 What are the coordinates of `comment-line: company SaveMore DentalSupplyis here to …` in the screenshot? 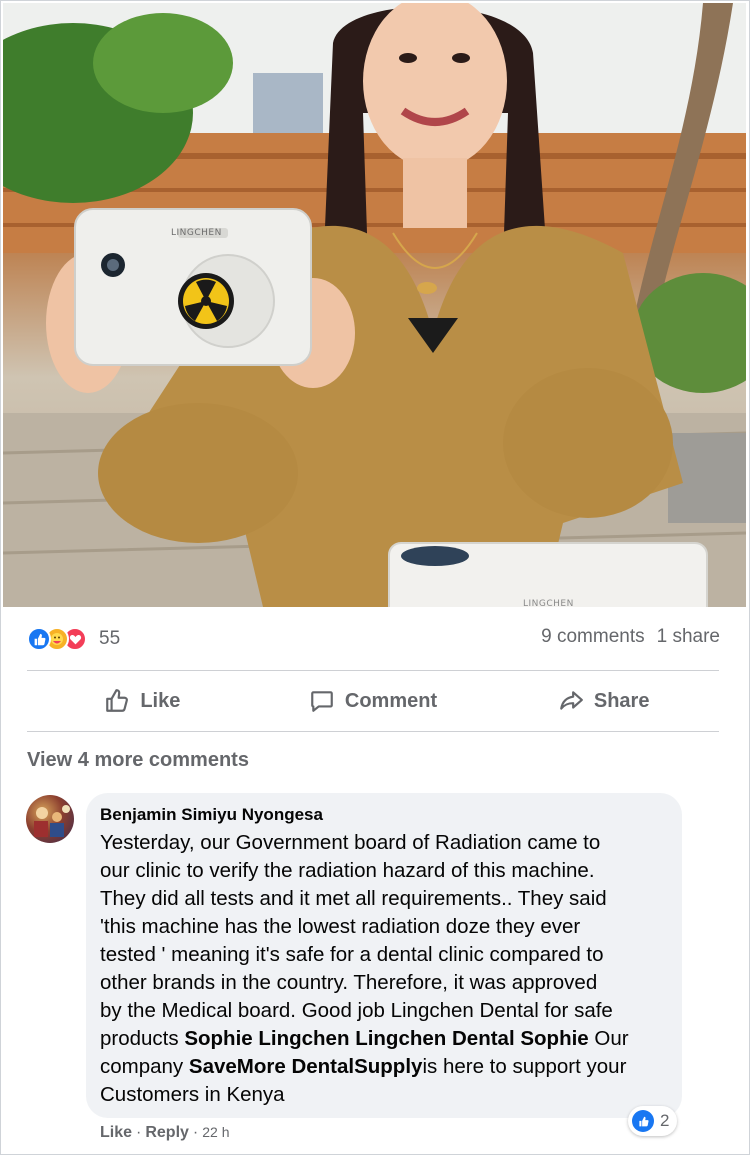 It's located at (384, 1067).